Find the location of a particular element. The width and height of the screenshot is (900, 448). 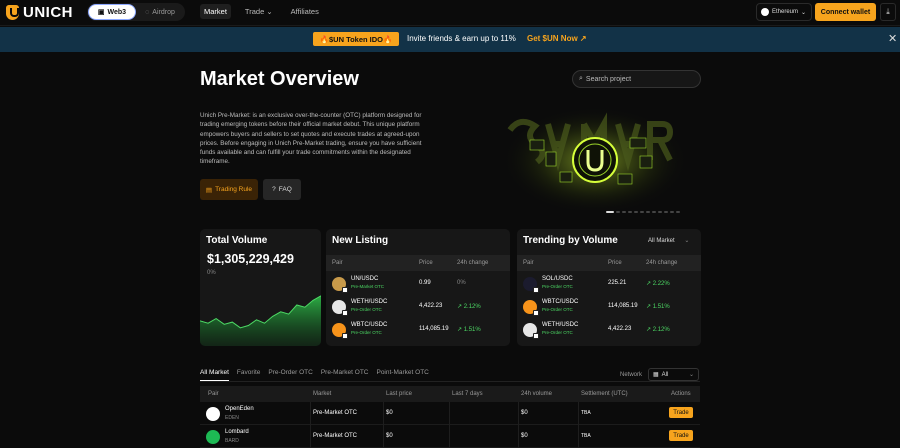

web3-label: Web3 is located at coordinates (117, 12).